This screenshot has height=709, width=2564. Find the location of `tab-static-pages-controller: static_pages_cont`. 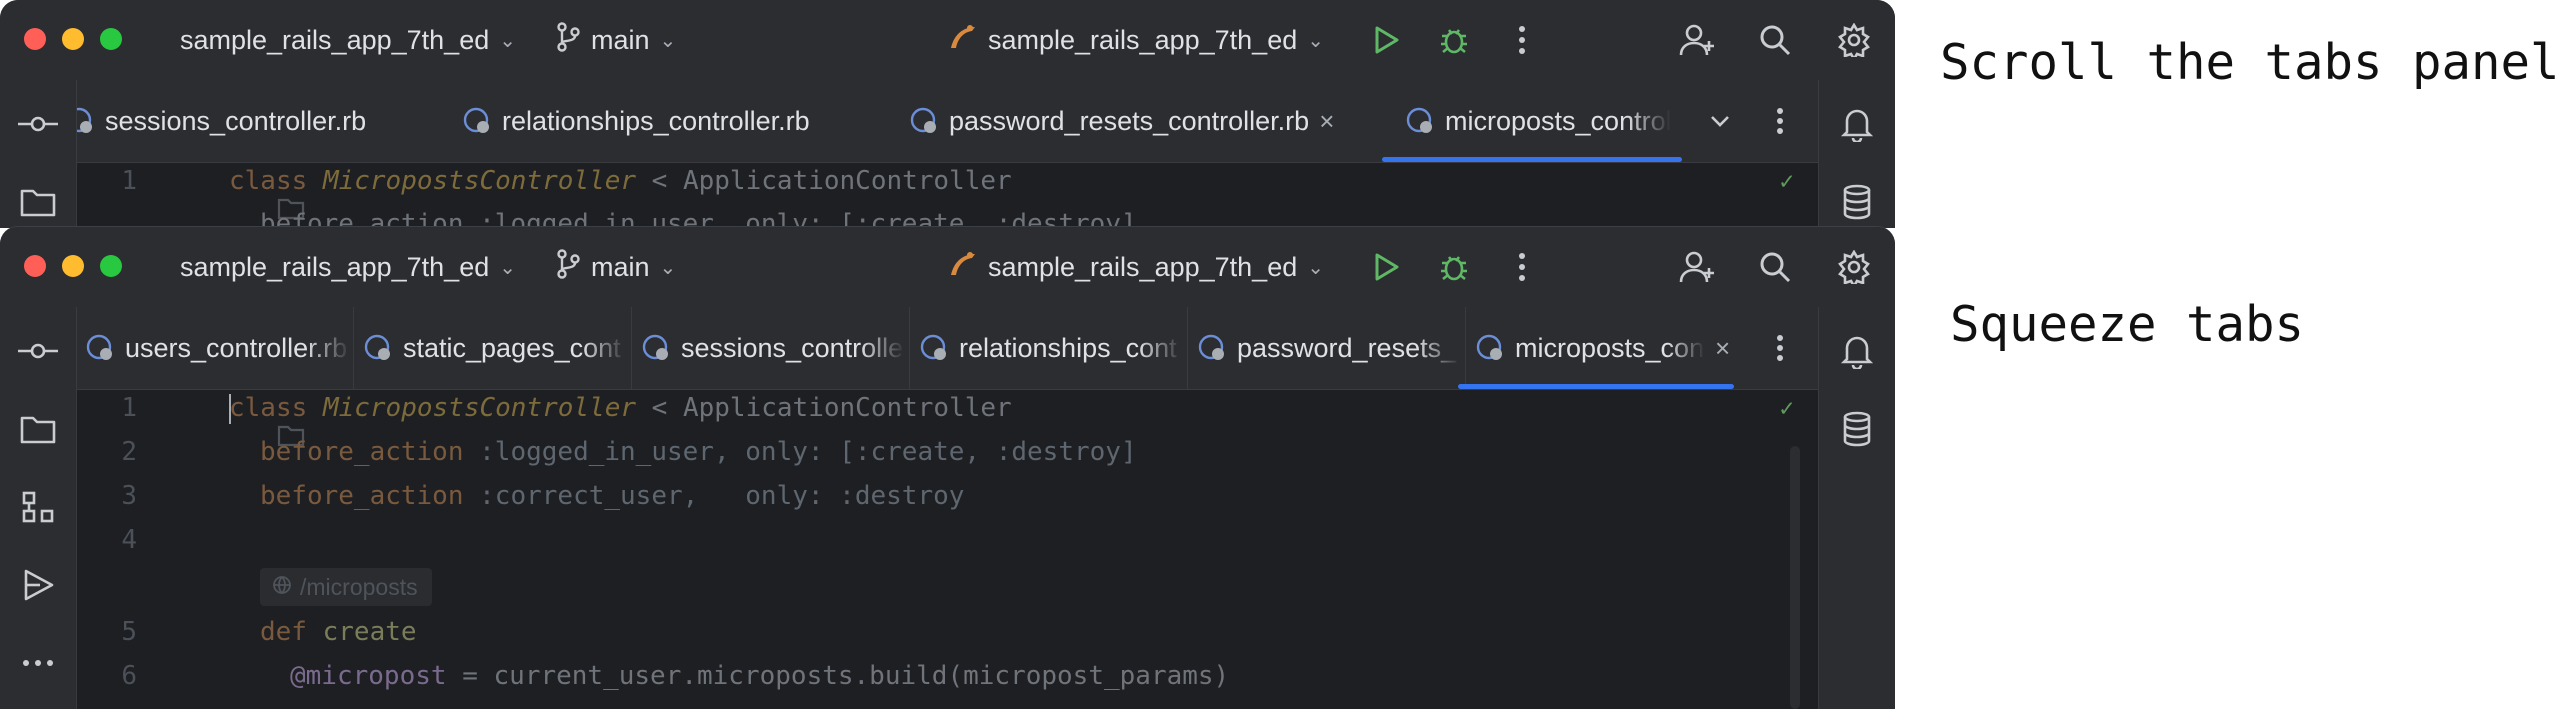

tab-static-pages-controller: static_pages_cont is located at coordinates (496, 348).